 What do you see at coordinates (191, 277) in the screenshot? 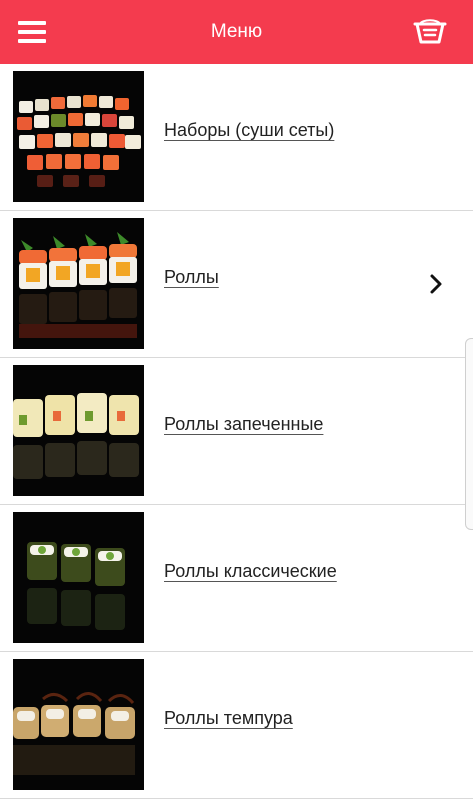
I see `category-label: Роллы` at bounding box center [191, 277].